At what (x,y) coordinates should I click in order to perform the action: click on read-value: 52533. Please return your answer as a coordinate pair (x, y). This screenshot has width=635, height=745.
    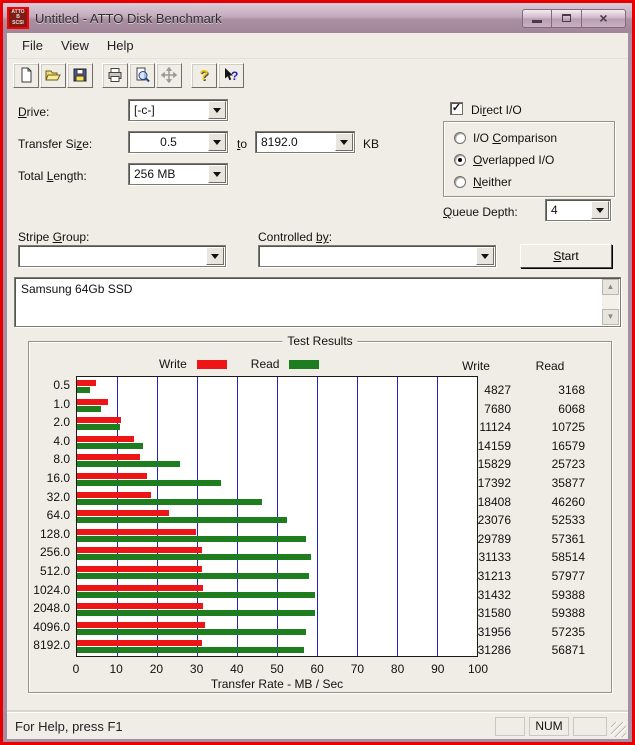
    Looking at the image, I should click on (568, 520).